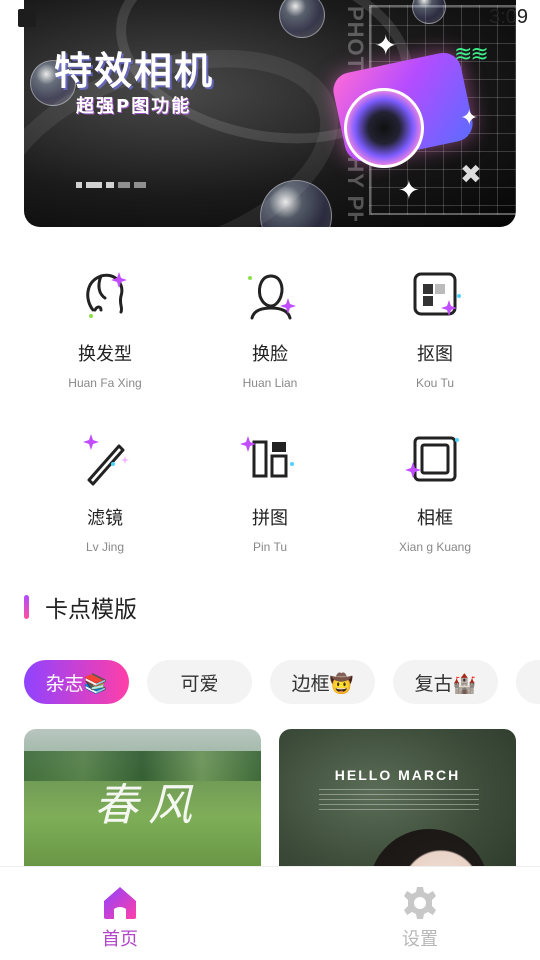 This screenshot has width=540, height=960. I want to click on section-heading: 卡点模版, so click(80, 608).